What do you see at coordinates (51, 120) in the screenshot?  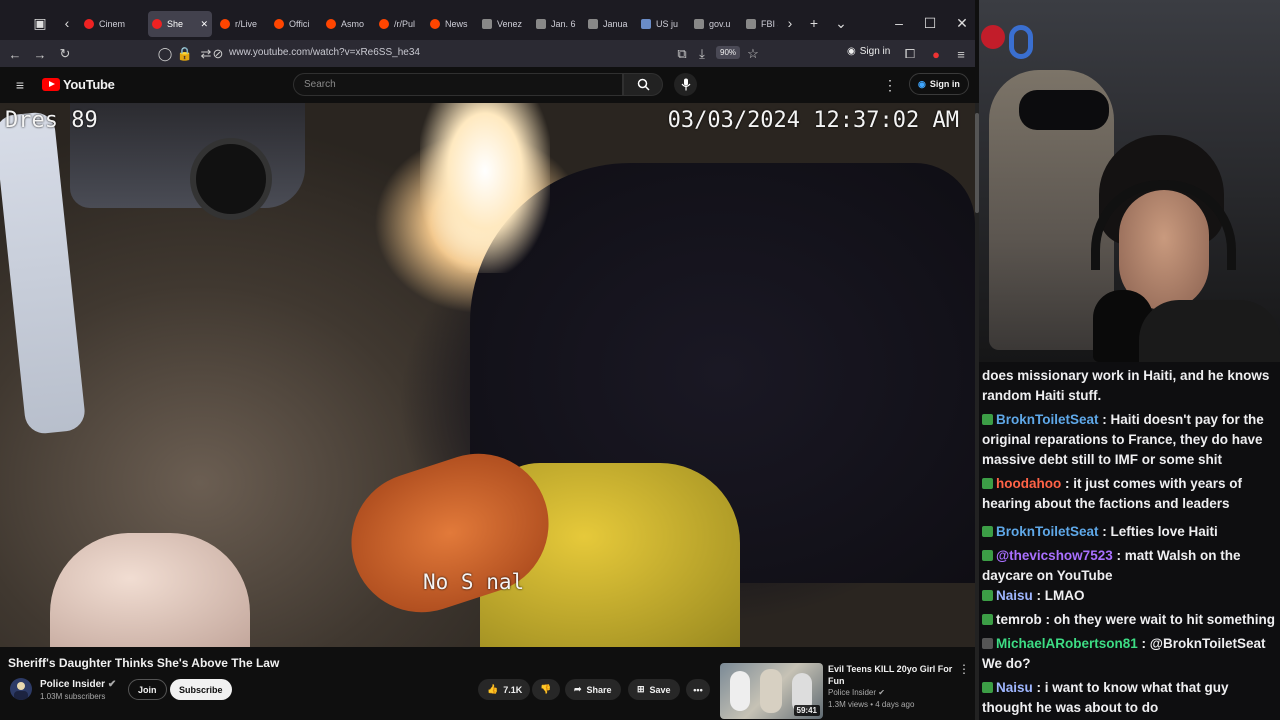 I see `camera-id-overlay: Dres 89` at bounding box center [51, 120].